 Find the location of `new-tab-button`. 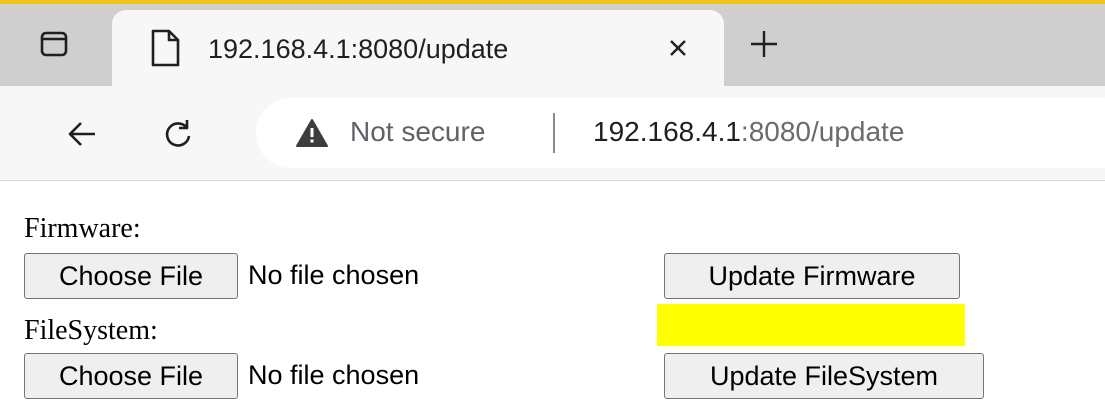

new-tab-button is located at coordinates (764, 44).